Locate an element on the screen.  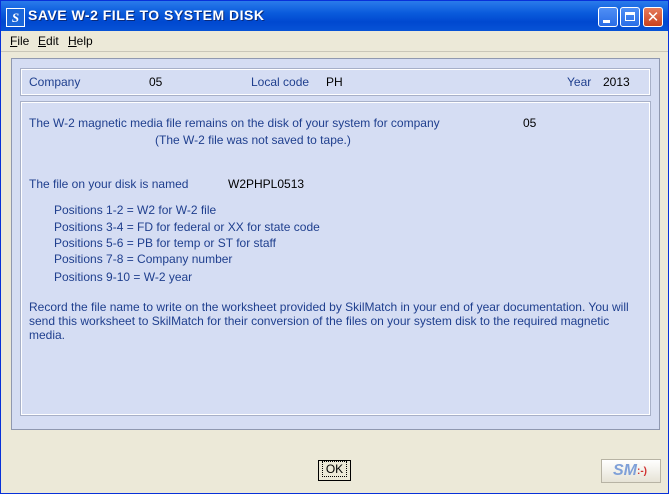
minimize-button is located at coordinates (608, 17).